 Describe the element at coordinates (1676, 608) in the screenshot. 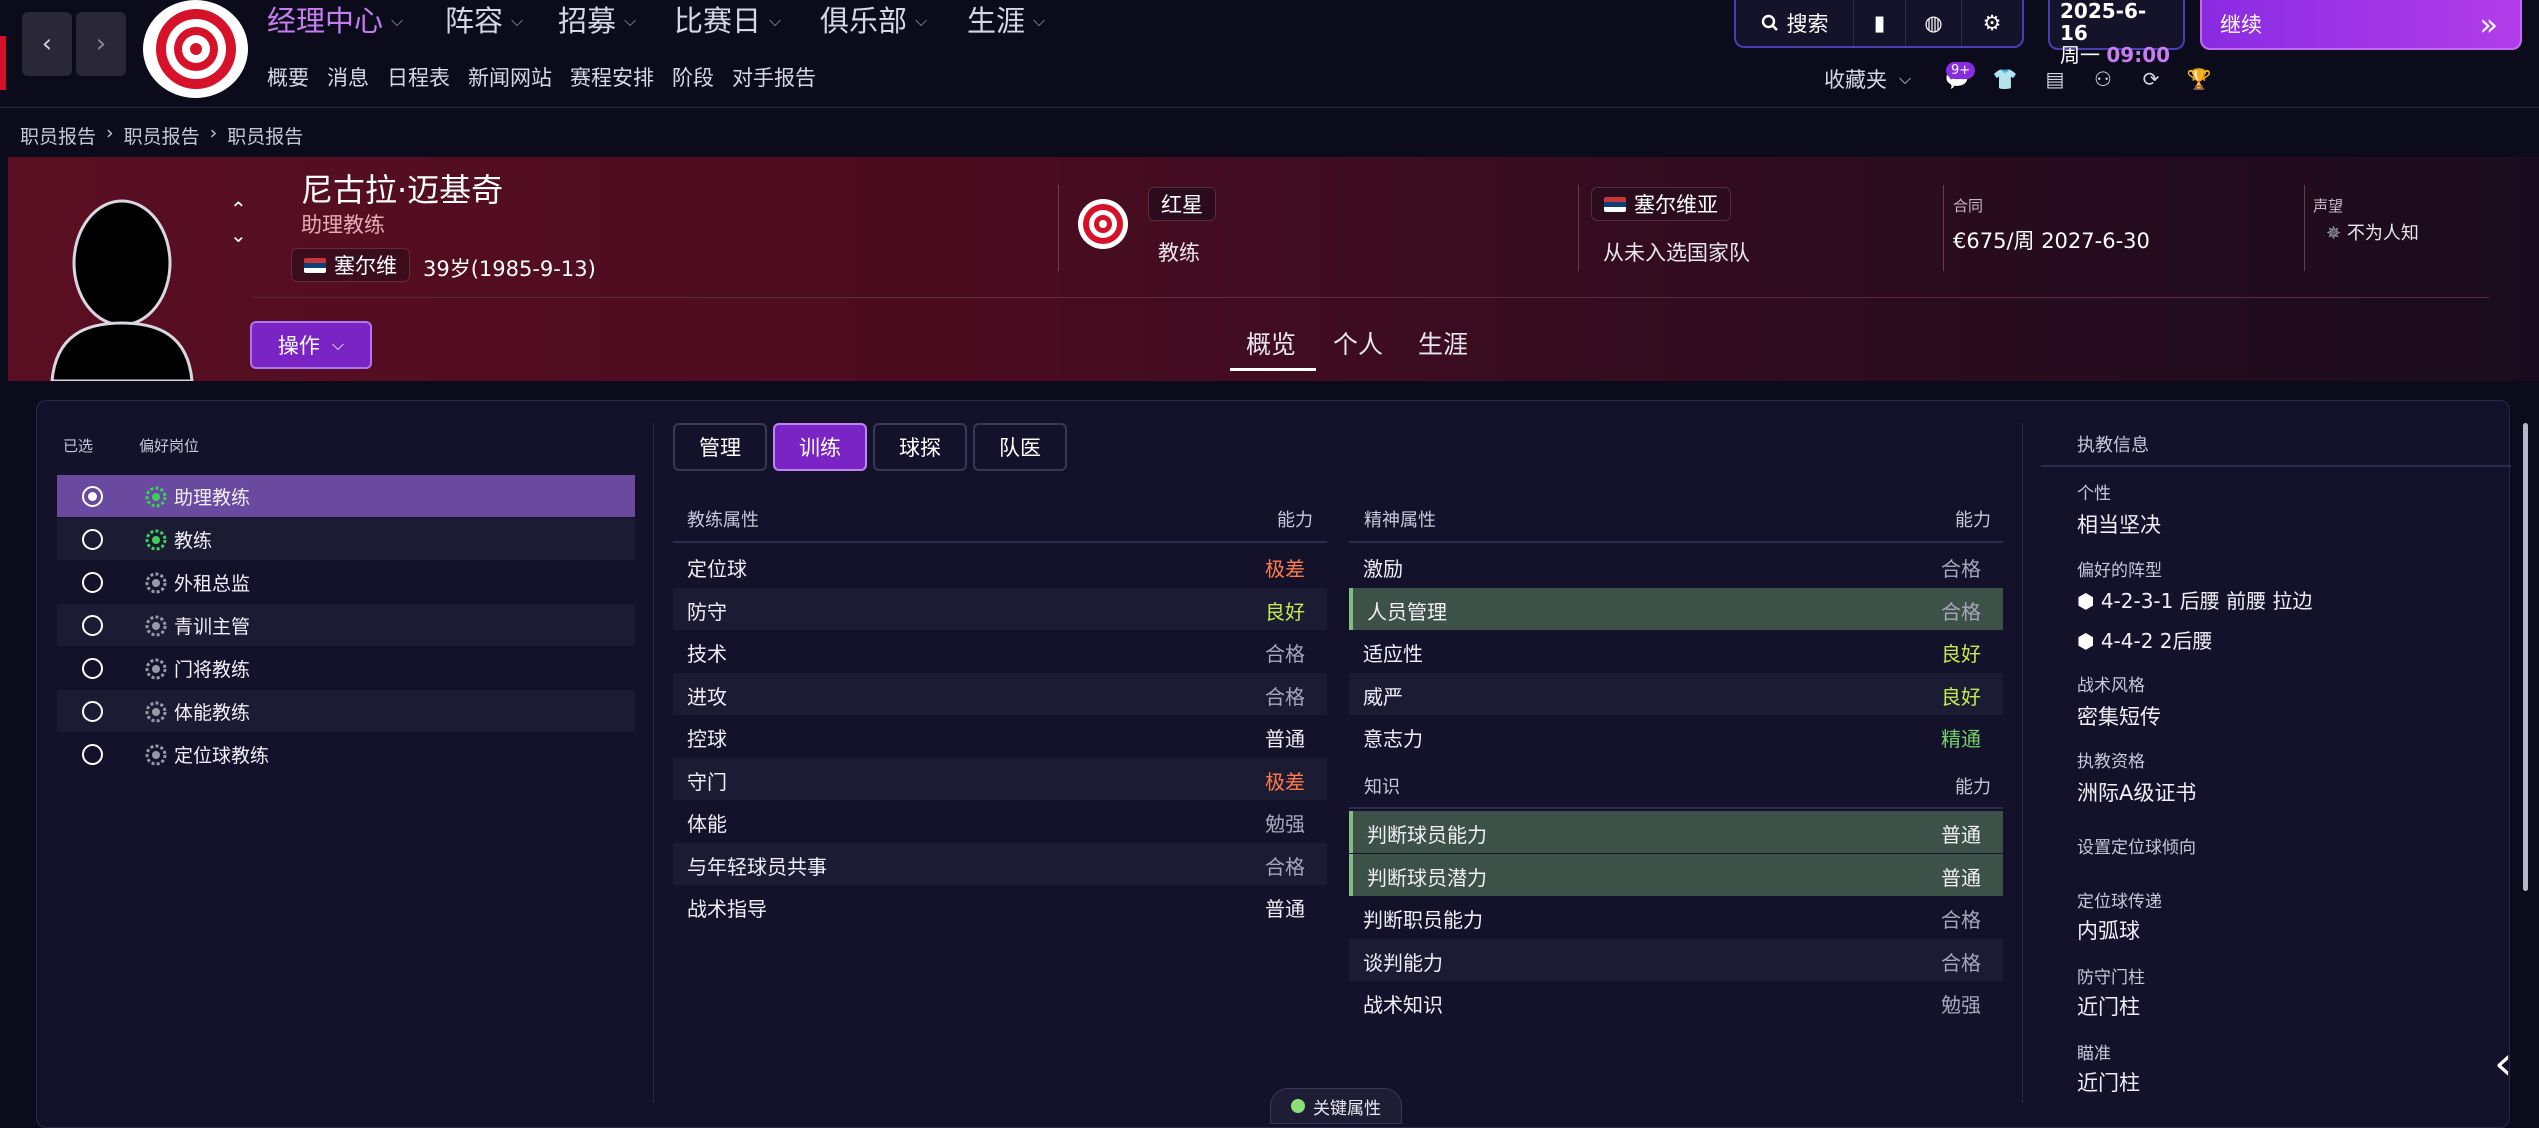

I see `attribute-row: 人员管理 合格` at that location.